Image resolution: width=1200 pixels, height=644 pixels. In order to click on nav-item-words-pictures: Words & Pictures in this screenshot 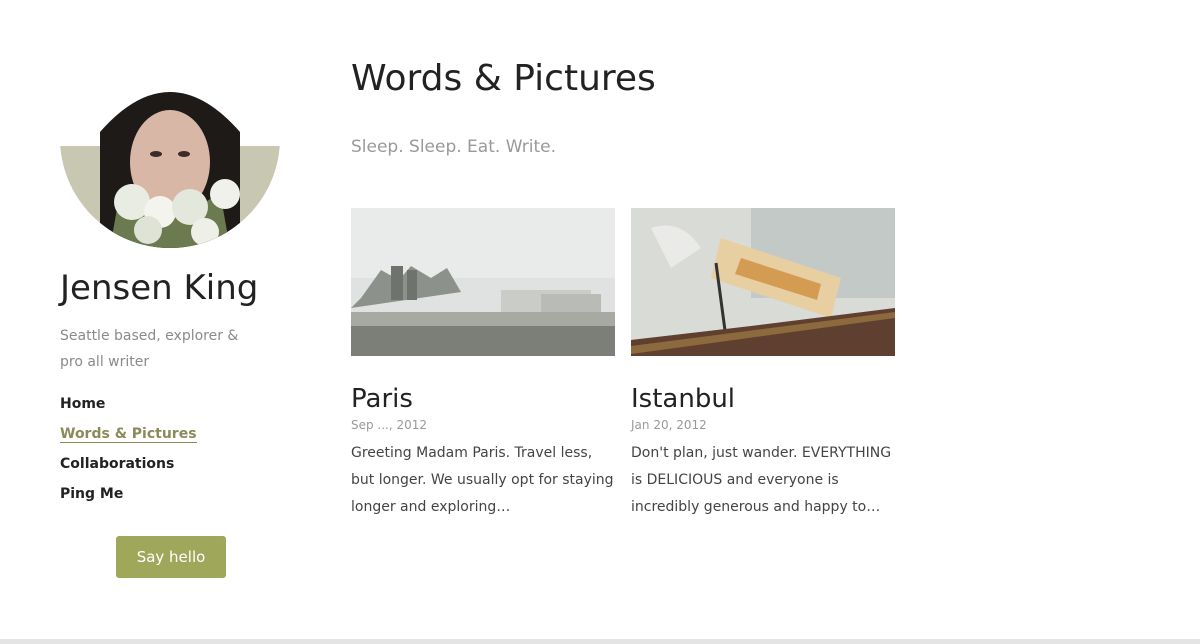, I will do `click(175, 434)`.